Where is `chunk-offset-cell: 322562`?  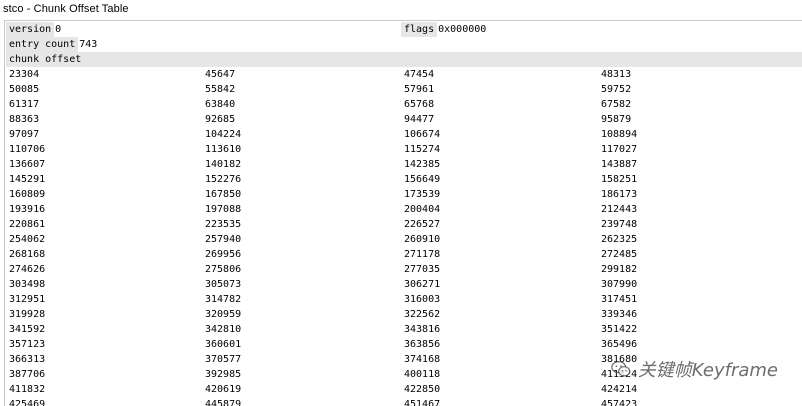
chunk-offset-cell: 322562 is located at coordinates (422, 314).